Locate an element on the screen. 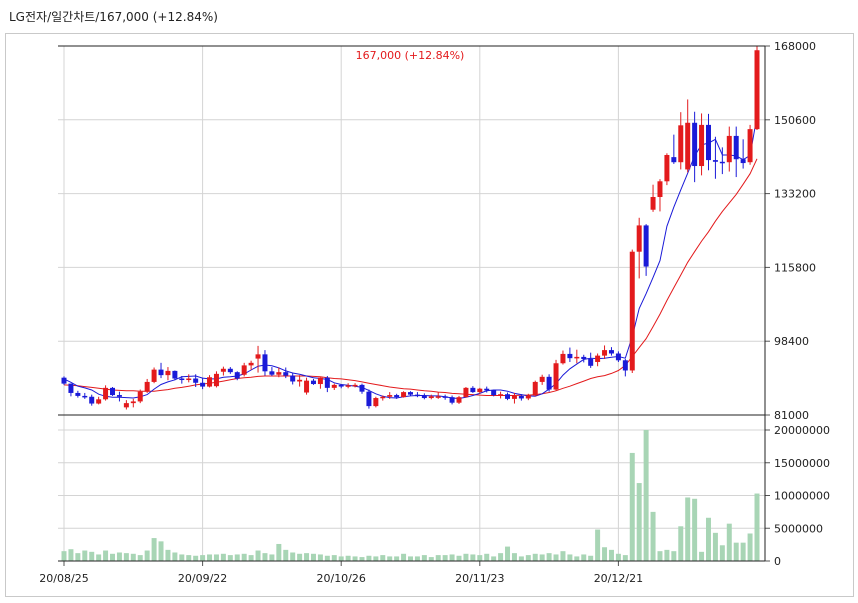 This screenshot has width=858, height=603. date-tick-label: 20/10/26 is located at coordinates (340, 578).